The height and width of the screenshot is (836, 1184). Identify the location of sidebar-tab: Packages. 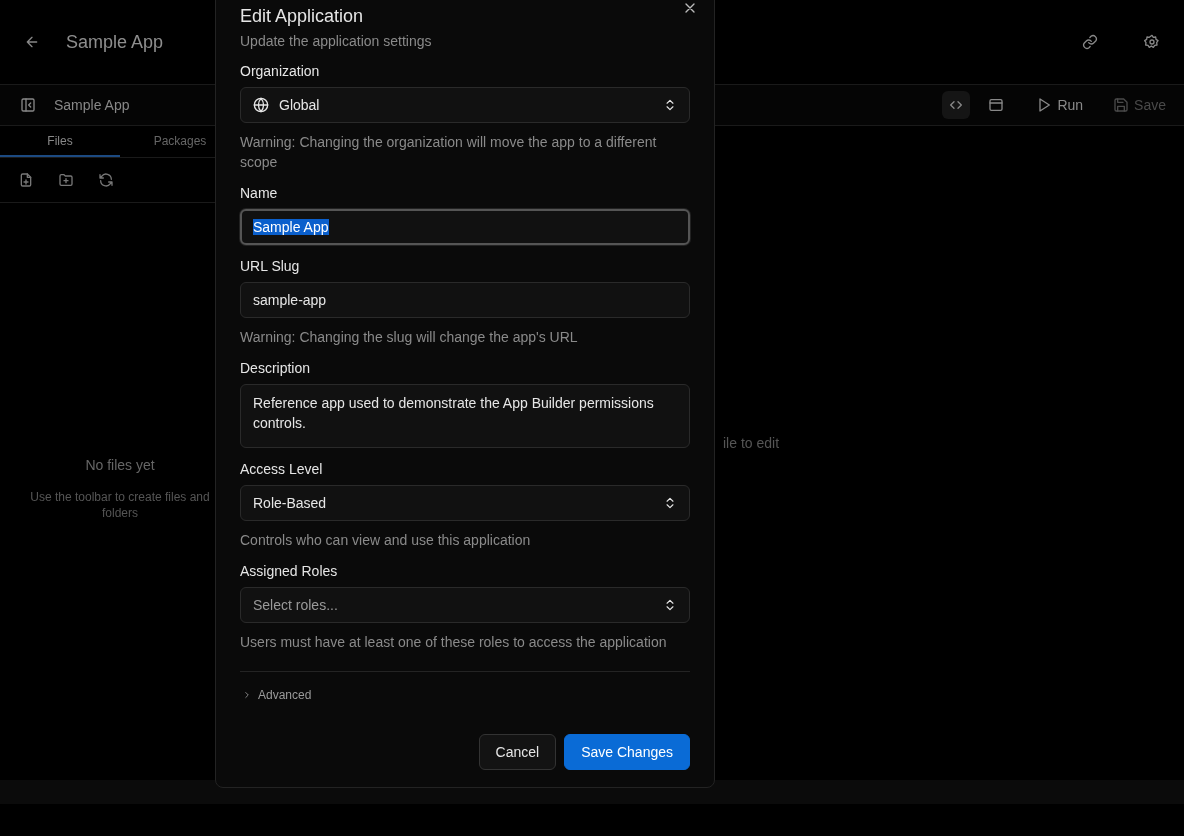
(180, 141).